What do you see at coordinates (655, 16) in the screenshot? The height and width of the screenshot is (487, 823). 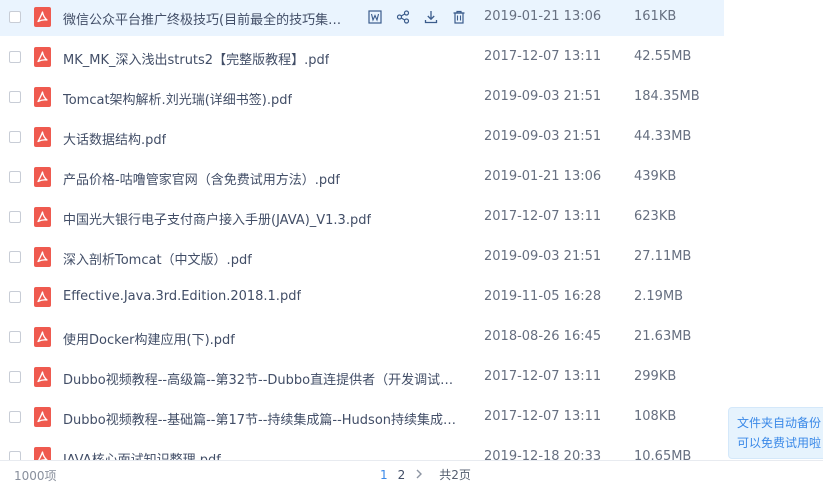 I see `file-size: 161KB` at bounding box center [655, 16].